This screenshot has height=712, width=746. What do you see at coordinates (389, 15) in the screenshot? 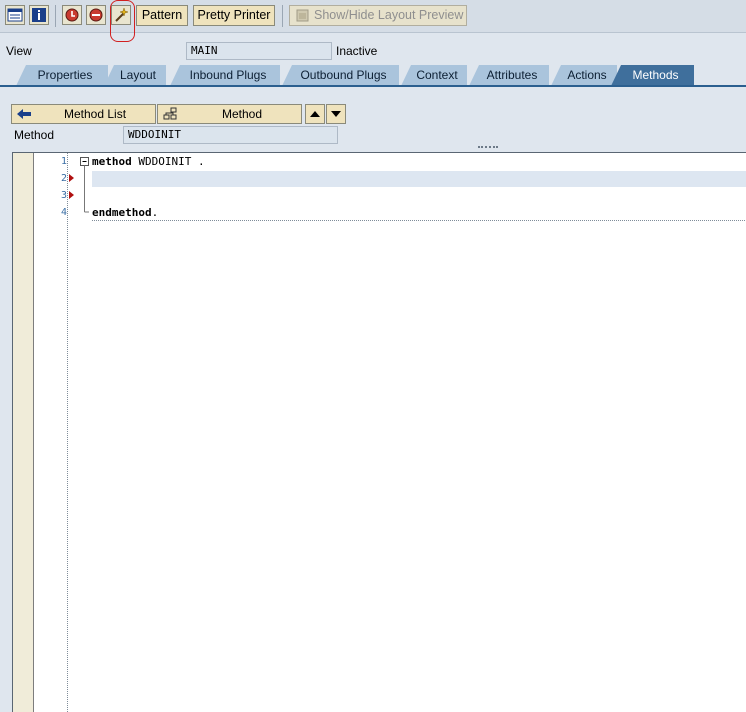
I see `layout-preview-label: Show/Hide Layout Preview` at bounding box center [389, 15].